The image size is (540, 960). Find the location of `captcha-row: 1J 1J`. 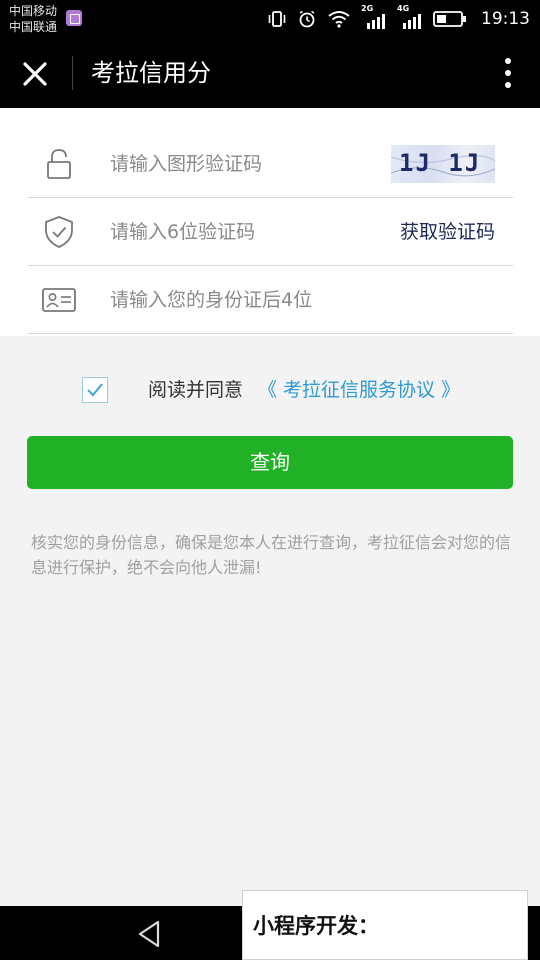

captcha-row: 1J 1J is located at coordinates (270, 164).